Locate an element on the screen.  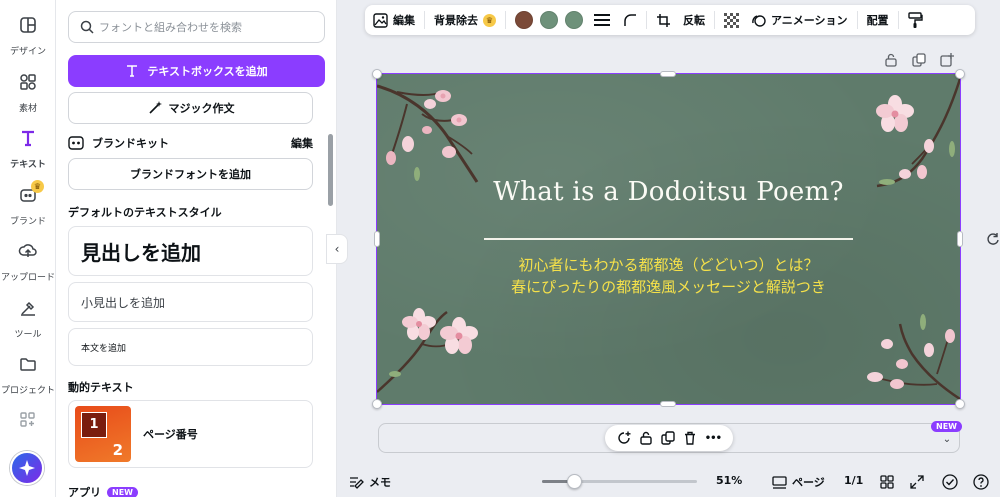
remove-background-button: 背景除去 ♛ is located at coordinates (465, 20).